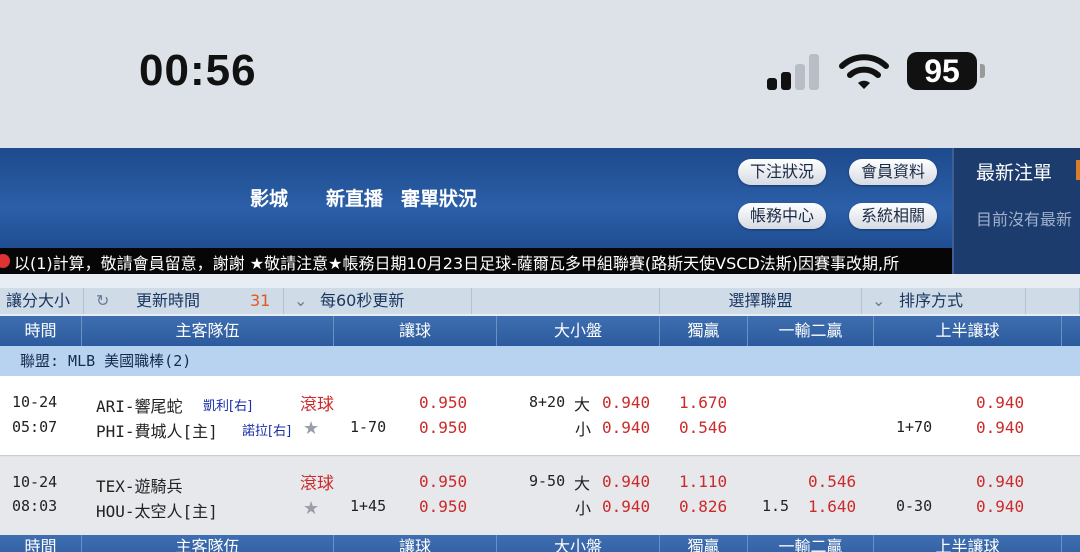 The height and width of the screenshot is (552, 1080). I want to click on handicap-line: 1+45, so click(368, 506).